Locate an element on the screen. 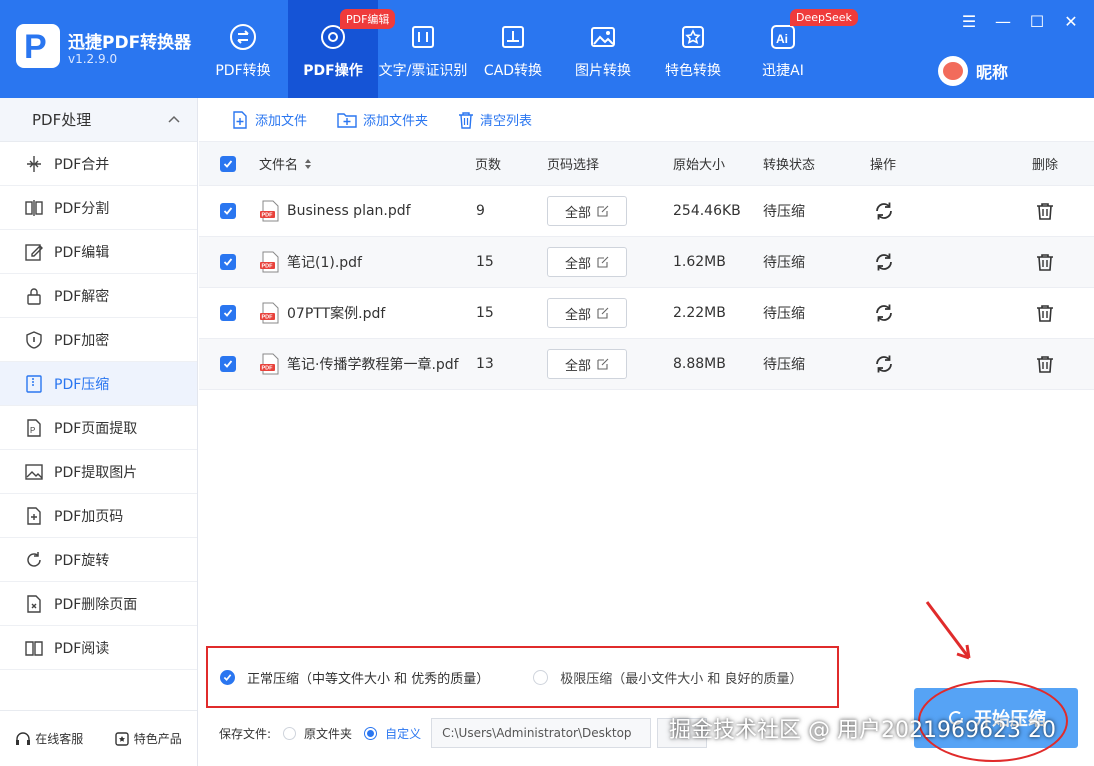 The image size is (1094, 766). close-button: ✕ is located at coordinates (1071, 21).